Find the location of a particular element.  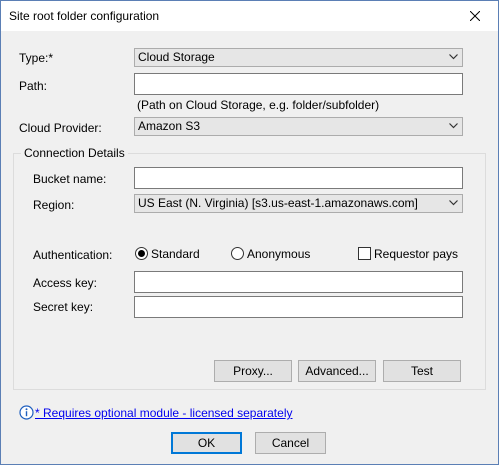

bucket-name-input is located at coordinates (298, 178).